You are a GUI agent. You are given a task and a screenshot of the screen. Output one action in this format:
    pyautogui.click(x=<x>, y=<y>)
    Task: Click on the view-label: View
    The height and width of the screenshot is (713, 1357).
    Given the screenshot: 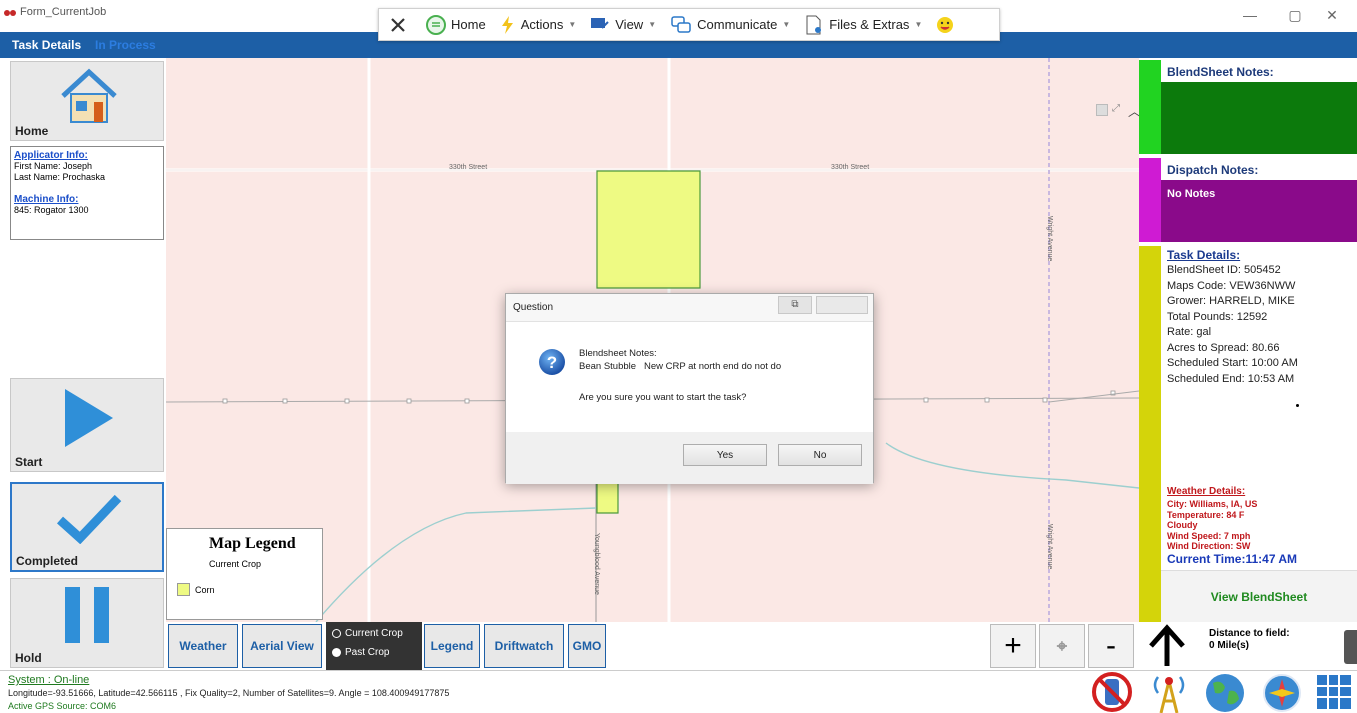 What is the action you would take?
    pyautogui.click(x=629, y=24)
    